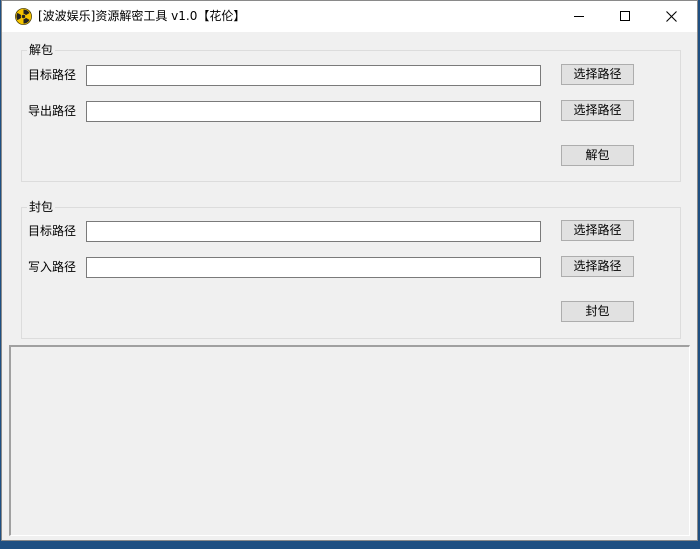 Image resolution: width=700 pixels, height=549 pixels. What do you see at coordinates (52, 111) in the screenshot?
I see `unpack-output-label: 导出路径` at bounding box center [52, 111].